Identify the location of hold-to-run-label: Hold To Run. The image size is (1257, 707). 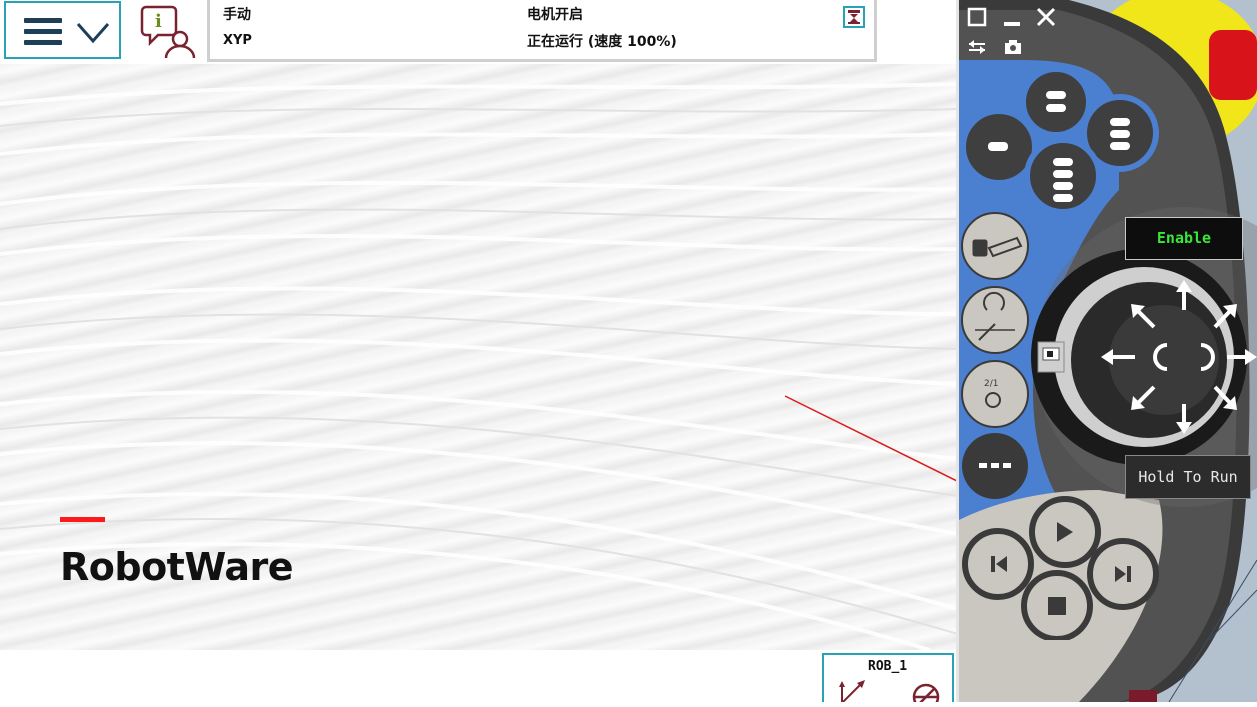
(1188, 477).